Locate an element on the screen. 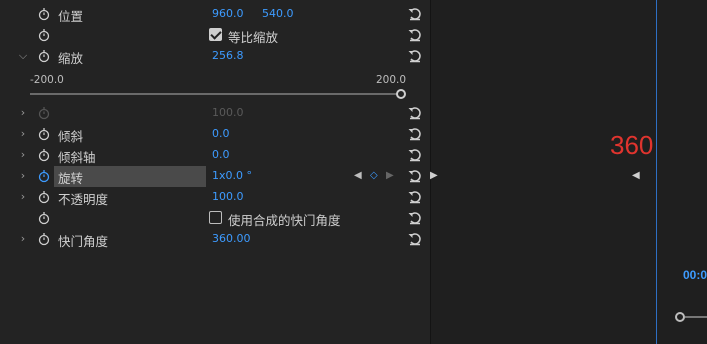  skew-label: 倾斜 is located at coordinates (71, 136).